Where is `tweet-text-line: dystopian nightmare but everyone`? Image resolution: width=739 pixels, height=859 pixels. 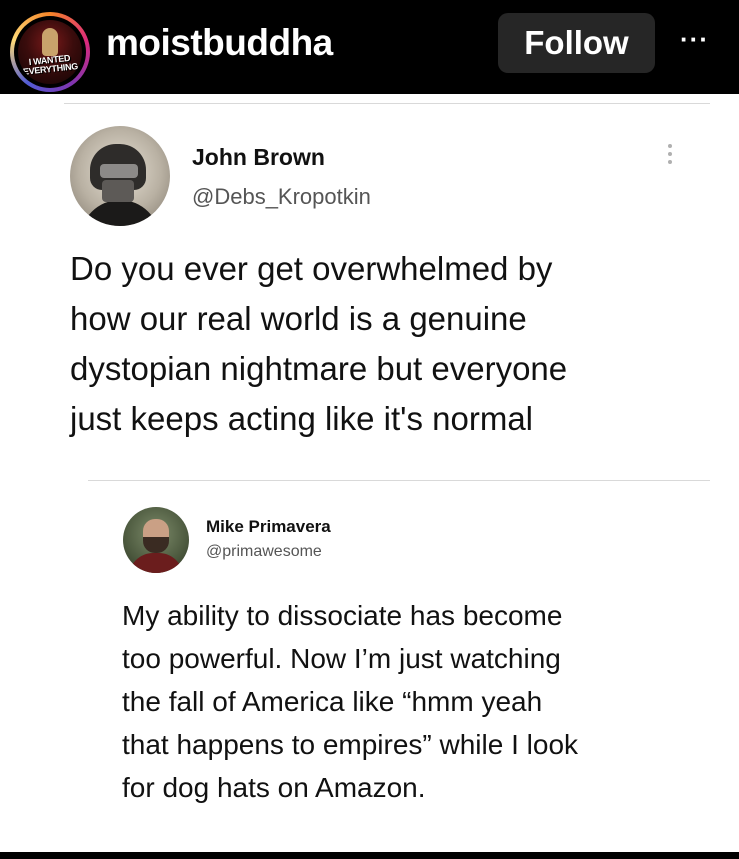 tweet-text-line: dystopian nightmare but everyone is located at coordinates (319, 368).